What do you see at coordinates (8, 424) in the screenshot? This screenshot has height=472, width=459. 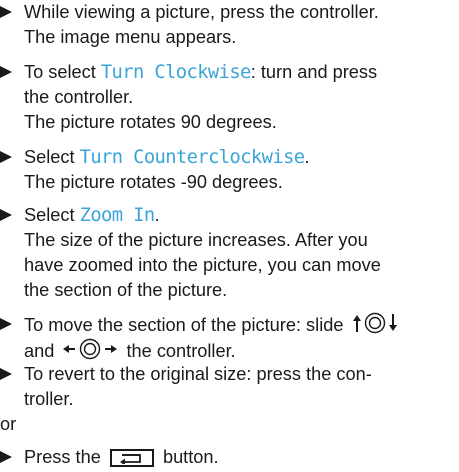 I see `or-separator: or` at bounding box center [8, 424].